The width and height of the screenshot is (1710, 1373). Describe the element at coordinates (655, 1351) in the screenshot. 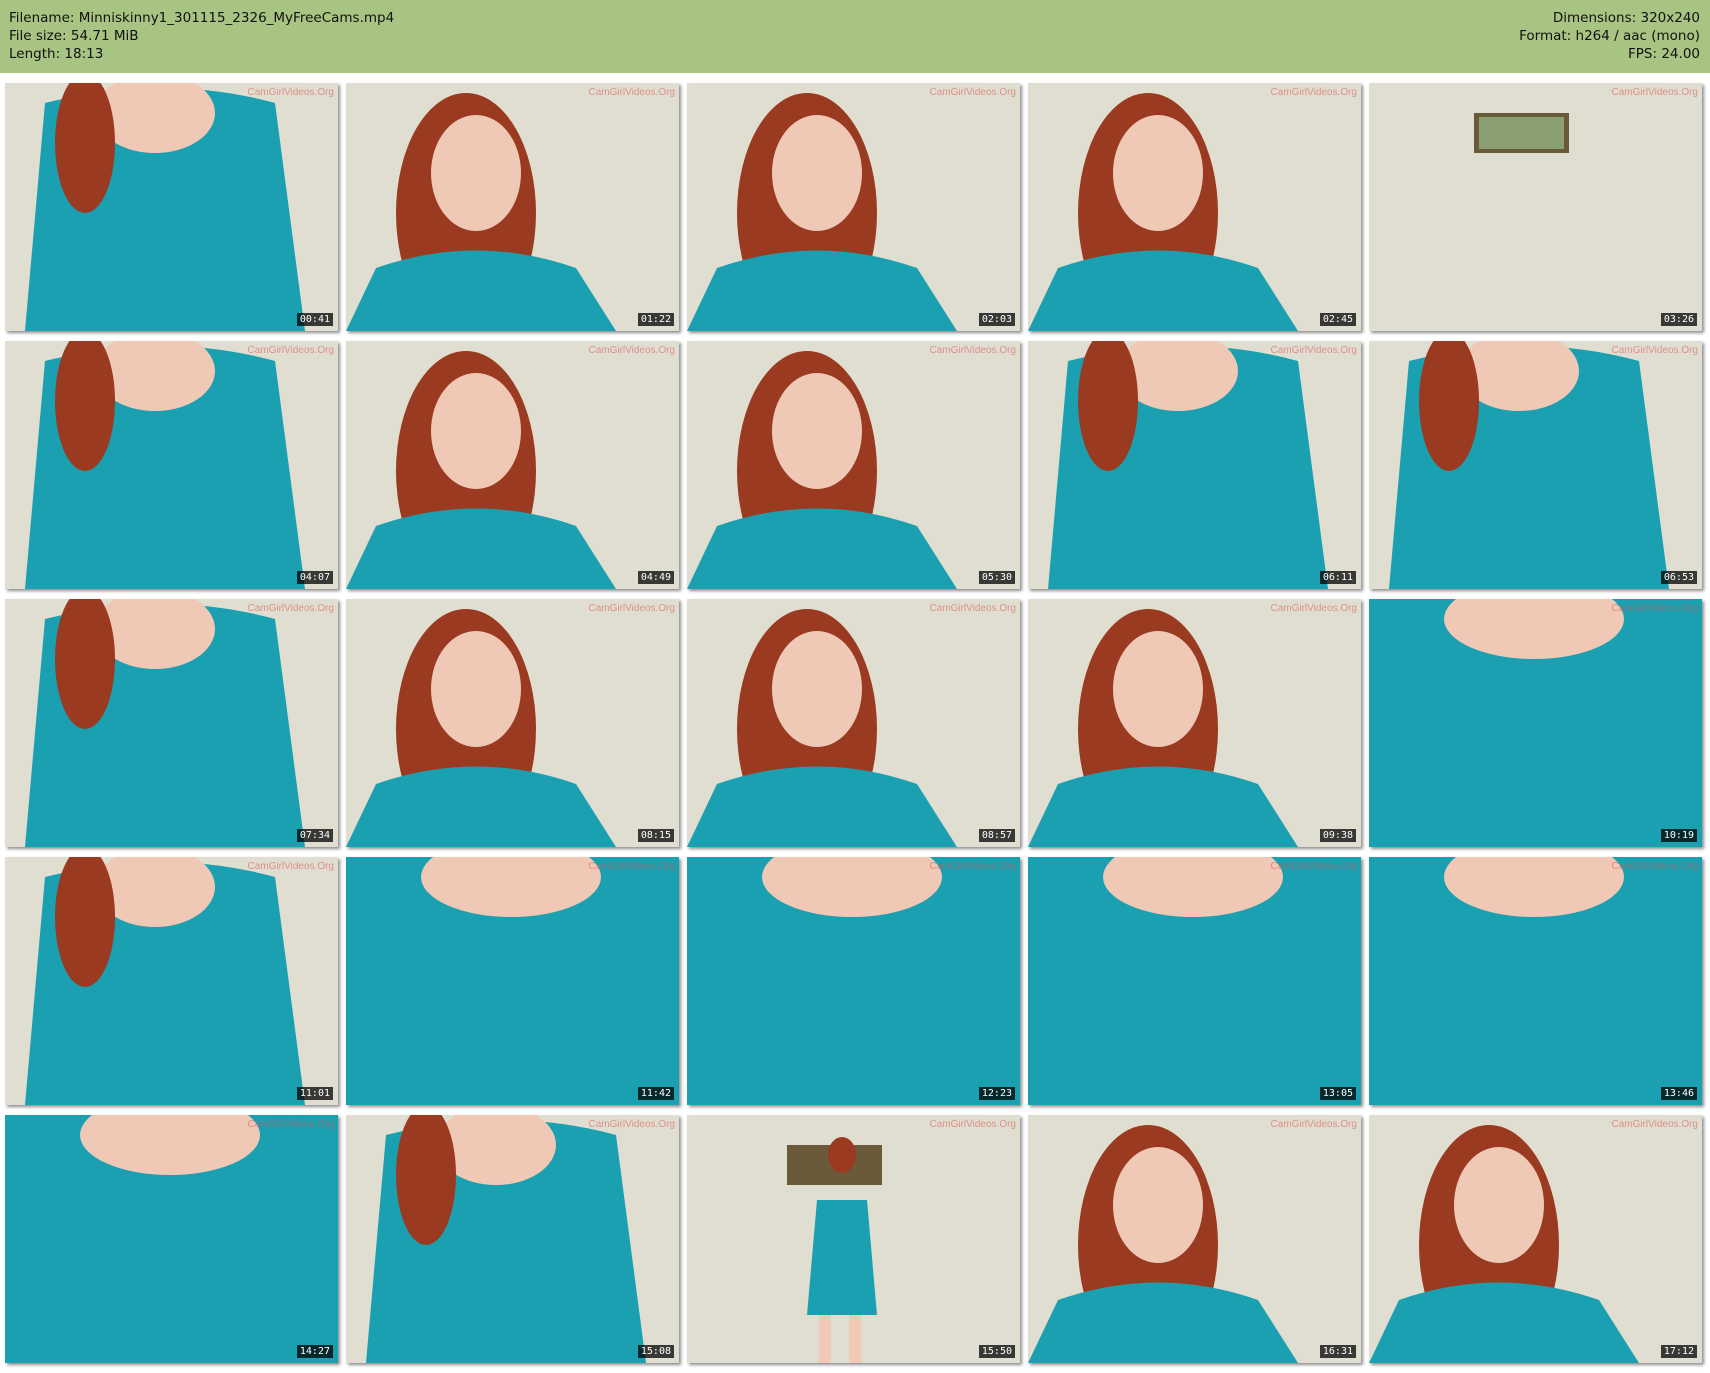

I see `timestamp-label: 15:08` at that location.